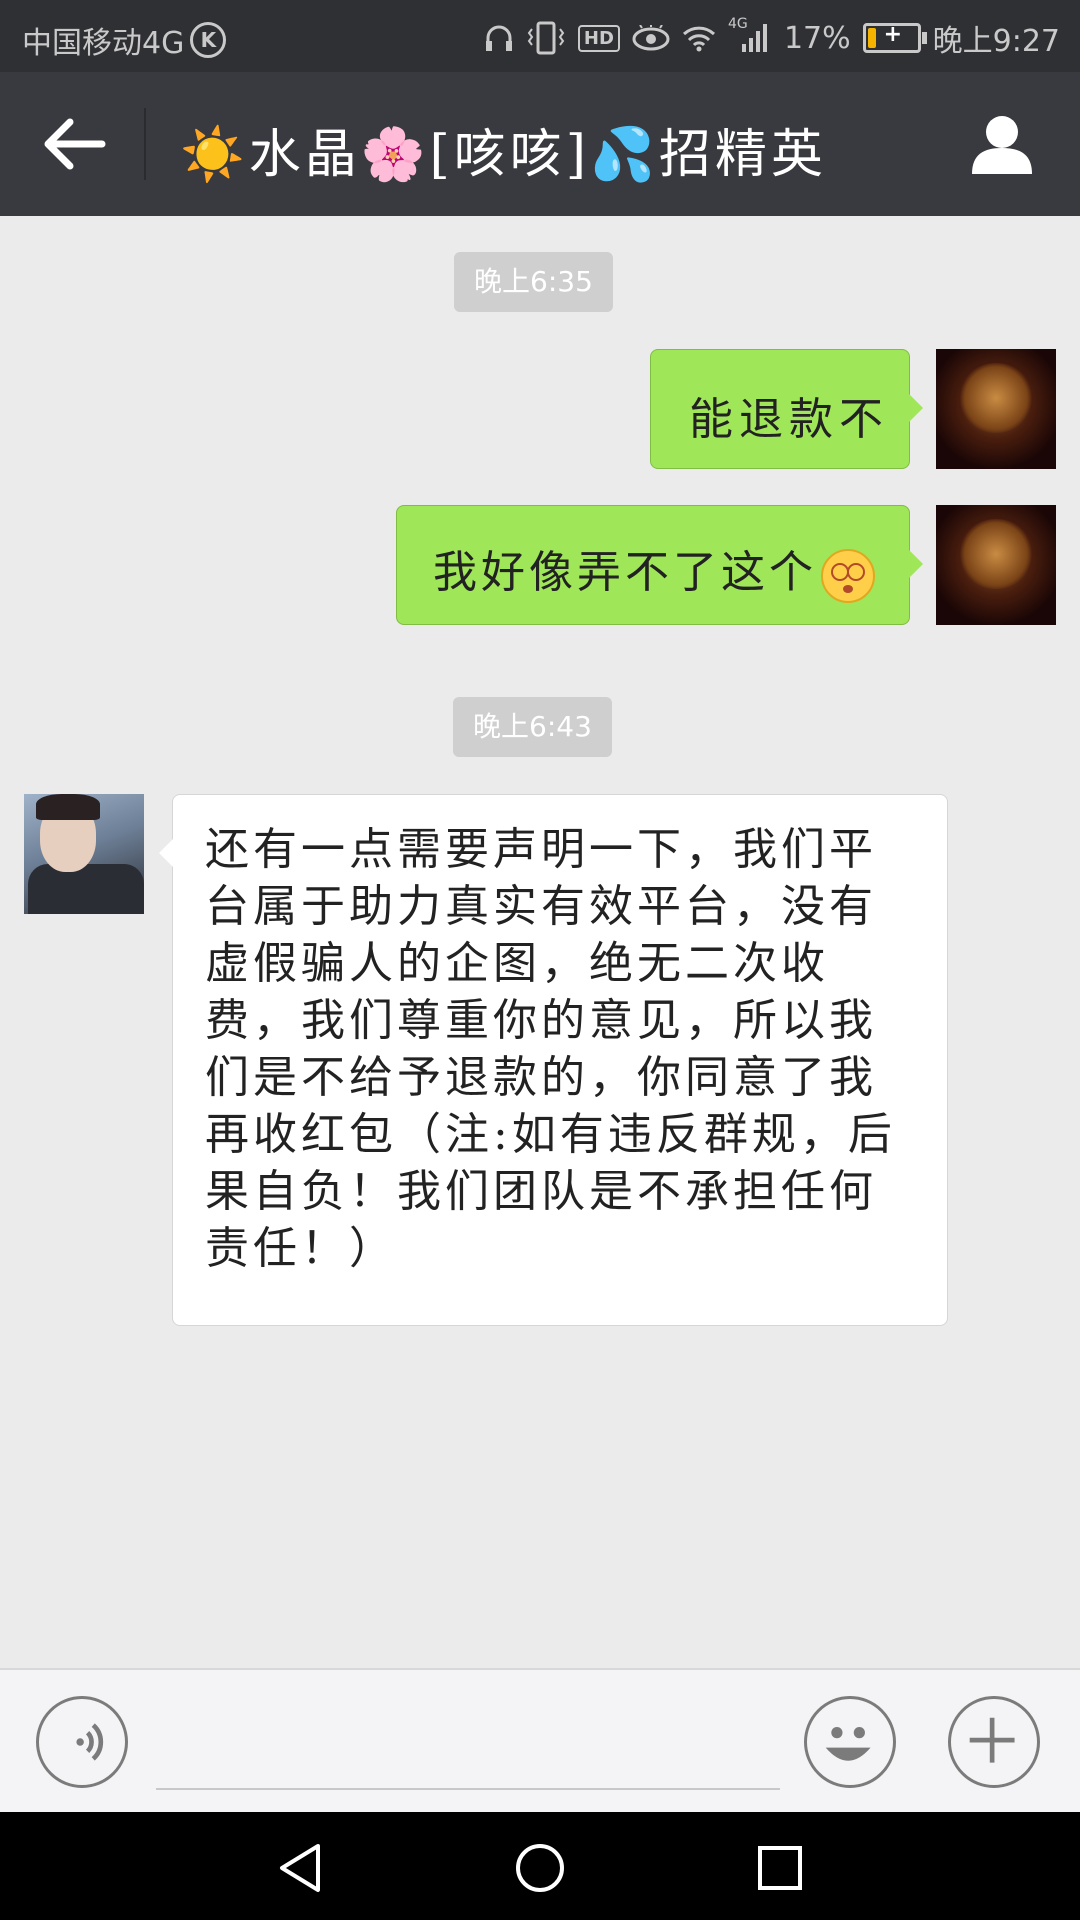  Describe the element at coordinates (754, 38) in the screenshot. I see `signal-bars-icon` at that location.